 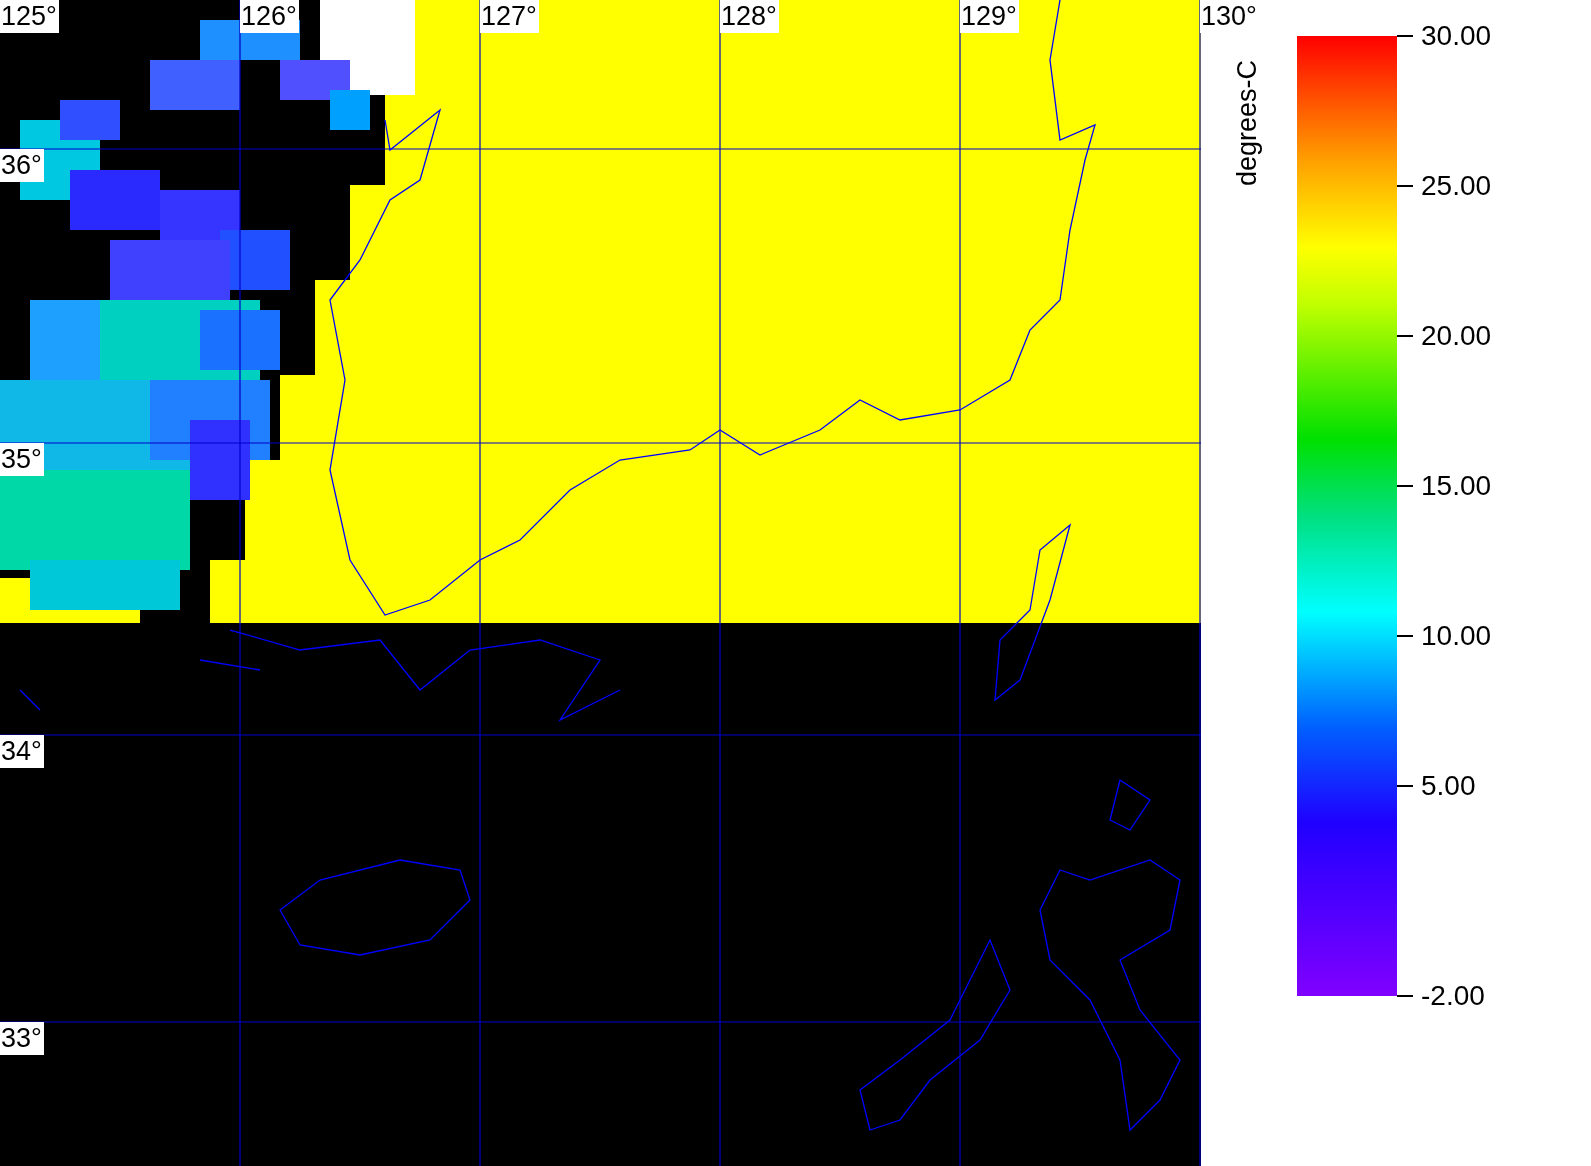 I want to click on tick-label: 20.00, so click(x=1456, y=336).